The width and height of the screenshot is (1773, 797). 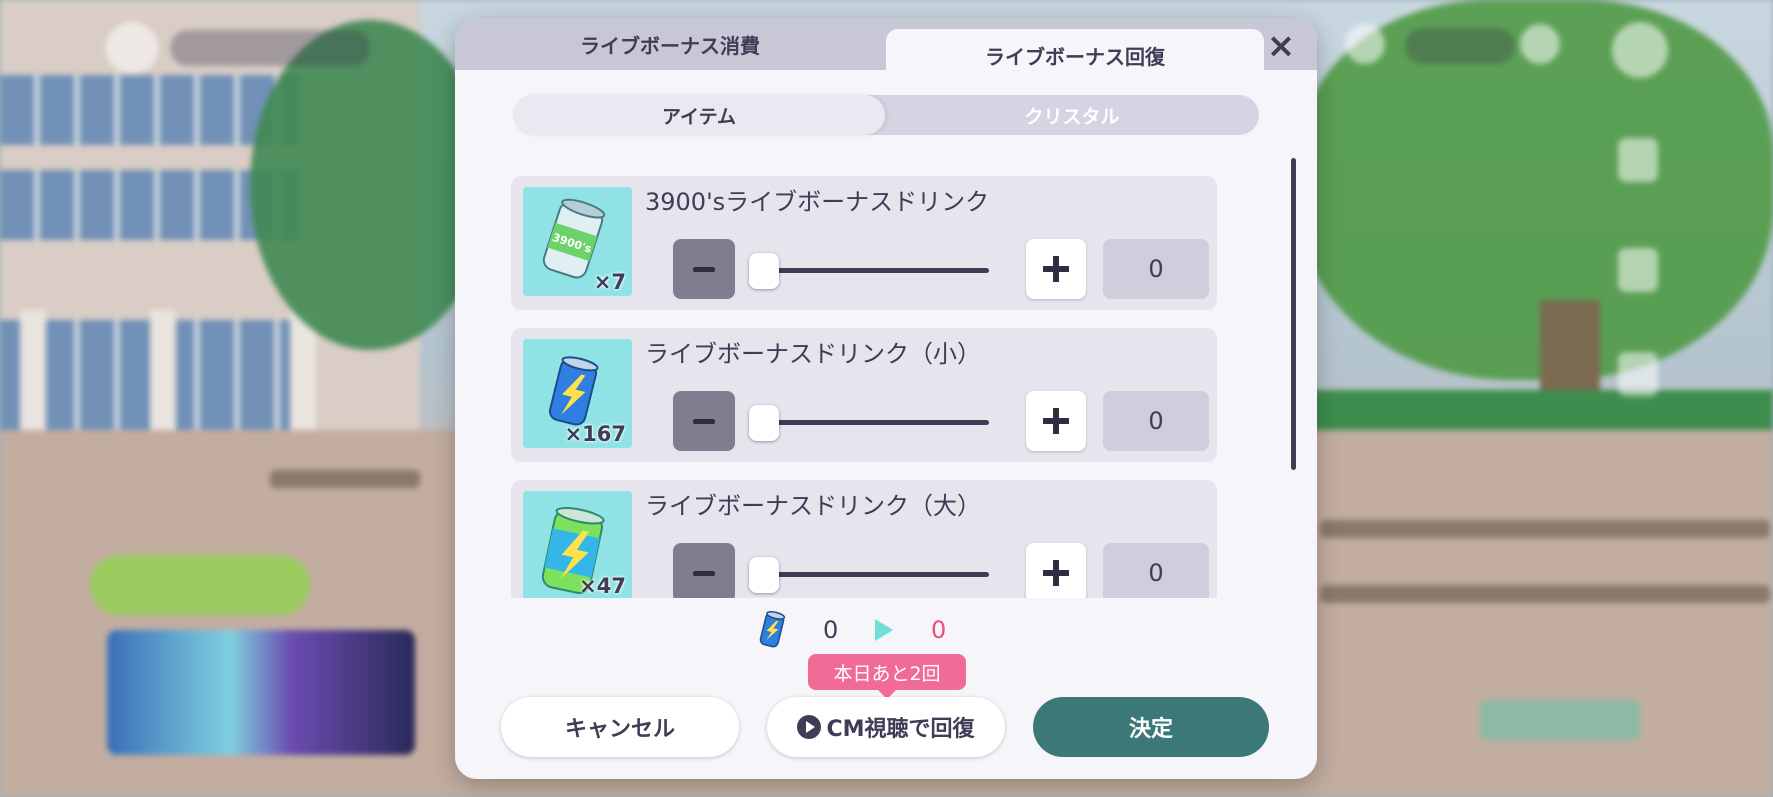 What do you see at coordinates (884, 630) in the screenshot?
I see `arrow-right-icon` at bounding box center [884, 630].